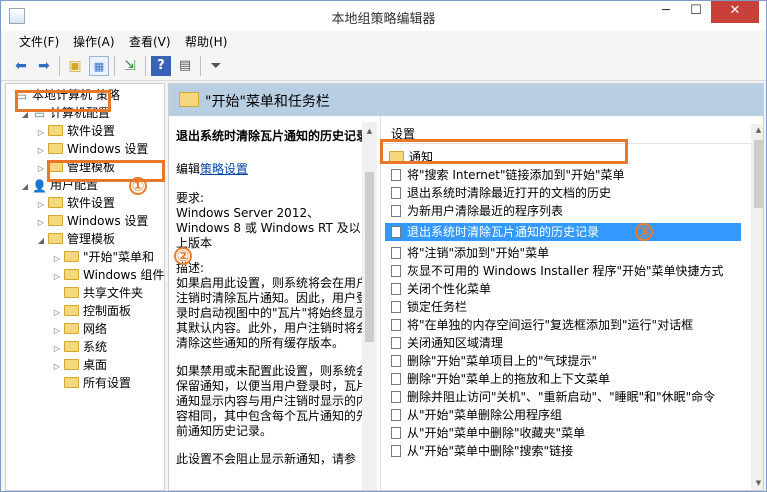  What do you see at coordinates (437, 307) in the screenshot?
I see `list-item-label: 锁定任务栏` at bounding box center [437, 307].